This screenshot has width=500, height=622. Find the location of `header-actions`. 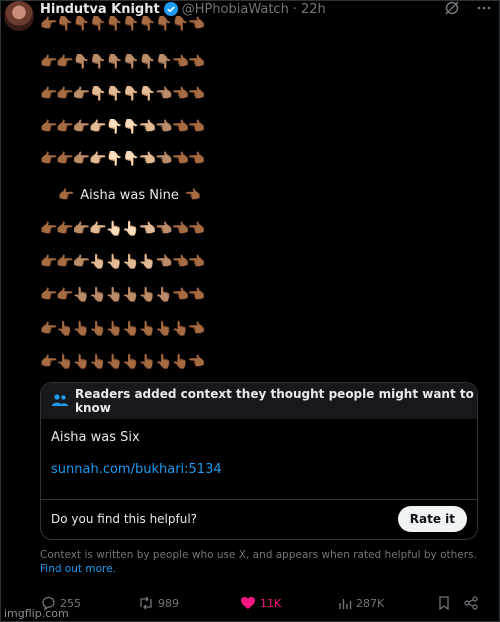

header-actions is located at coordinates (468, 10).